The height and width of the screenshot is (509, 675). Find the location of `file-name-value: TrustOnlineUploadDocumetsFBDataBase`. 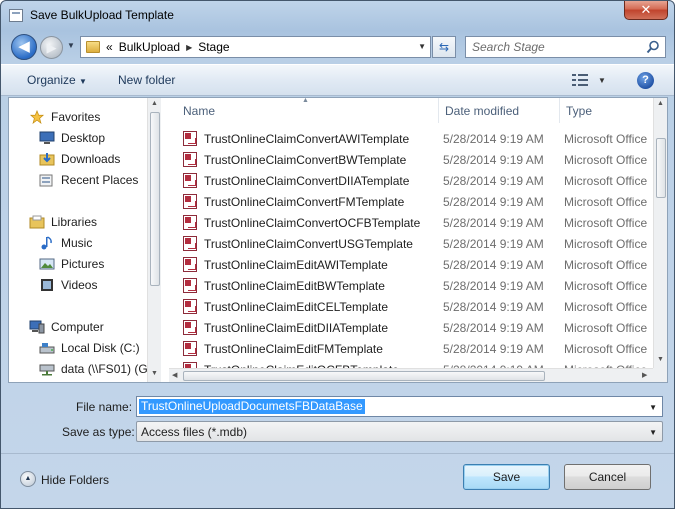

file-name-value: TrustOnlineUploadDocumetsFBDataBase is located at coordinates (252, 406).